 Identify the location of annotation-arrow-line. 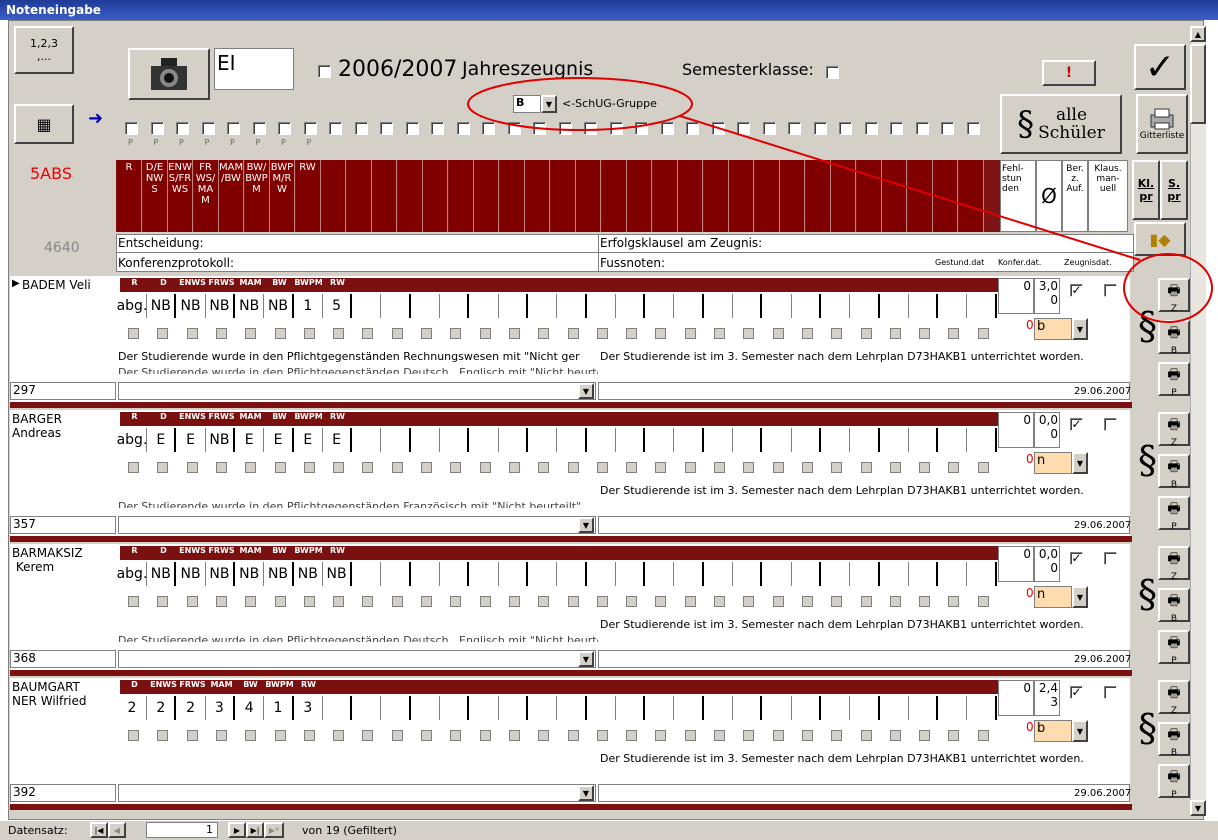
(910, 188).